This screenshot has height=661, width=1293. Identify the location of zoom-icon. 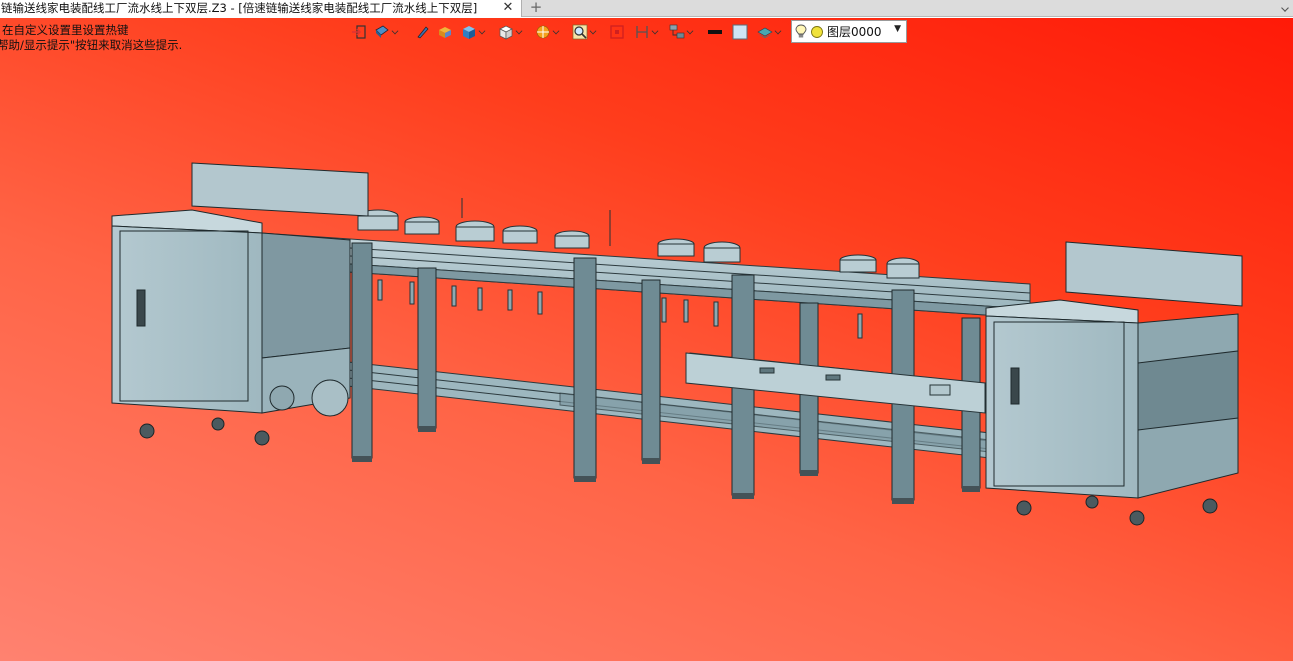
(580, 32).